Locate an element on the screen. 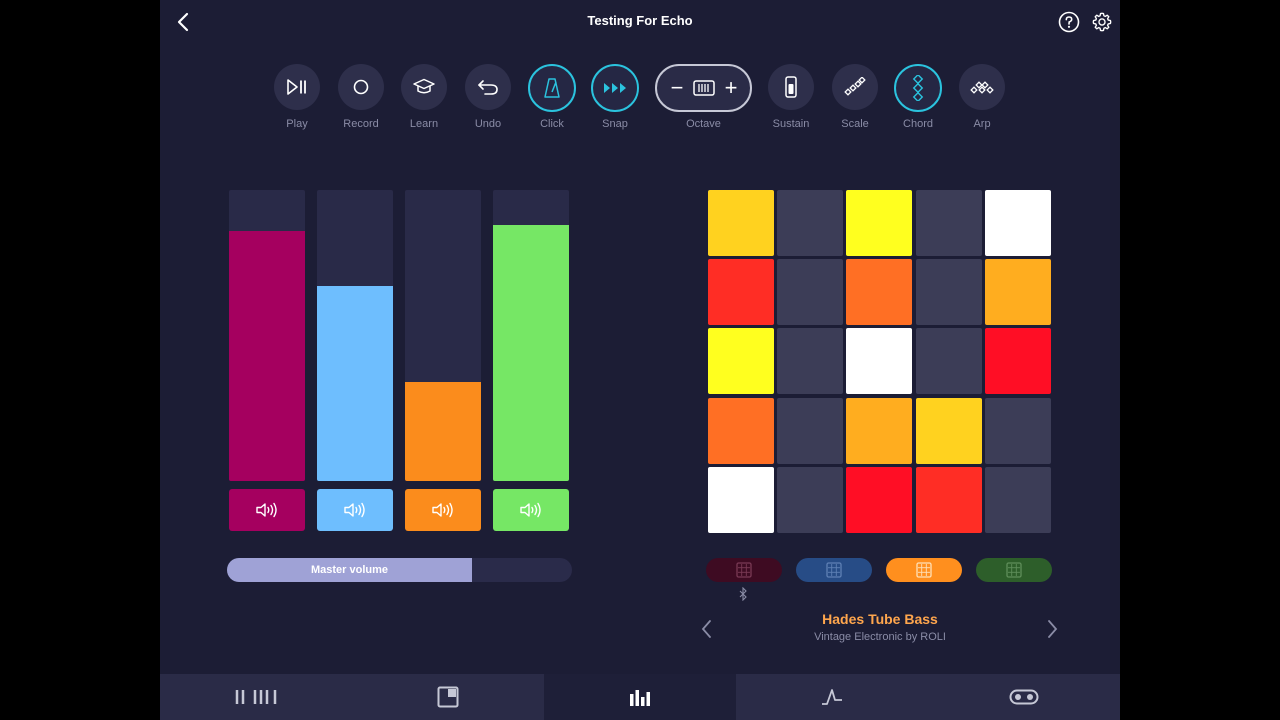  pad-r1-c5 is located at coordinates (1018, 223).